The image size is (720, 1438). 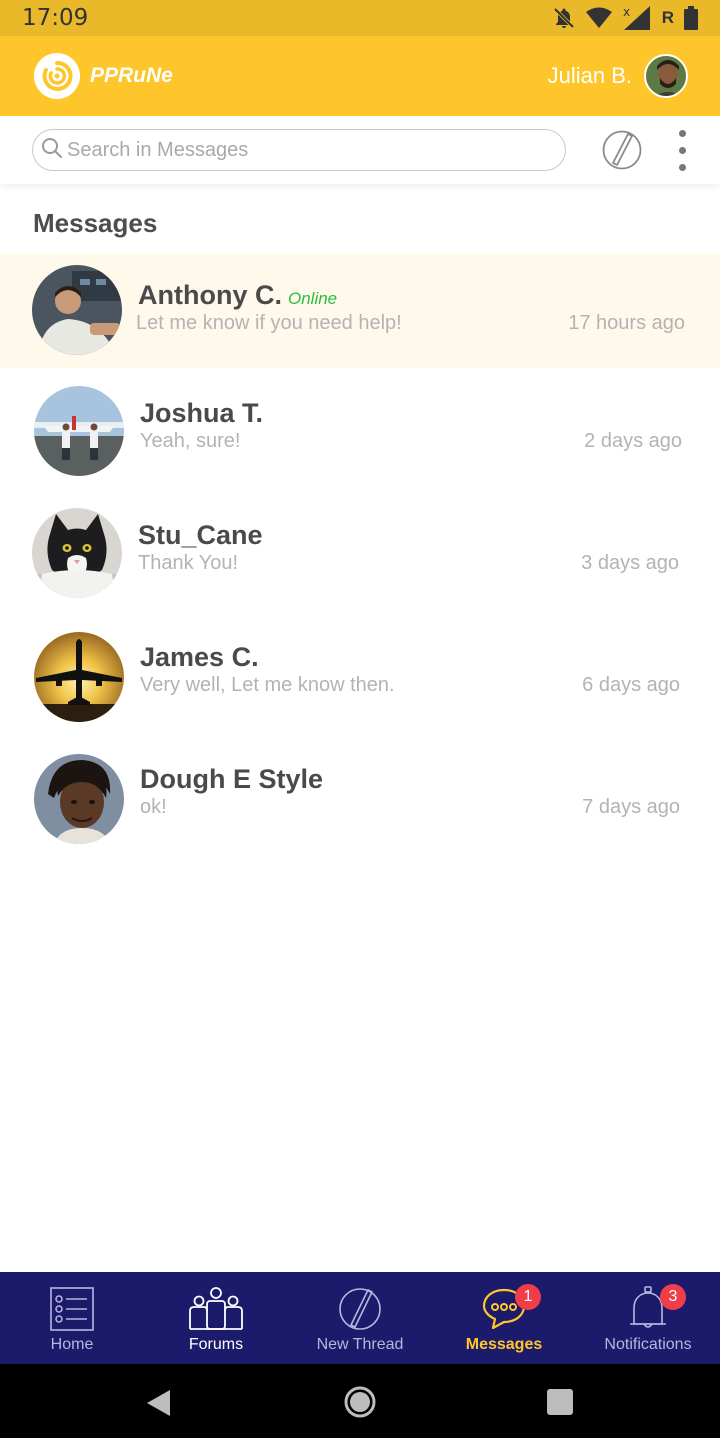 I want to click on message-time: 17 hours ago, so click(x=626, y=323).